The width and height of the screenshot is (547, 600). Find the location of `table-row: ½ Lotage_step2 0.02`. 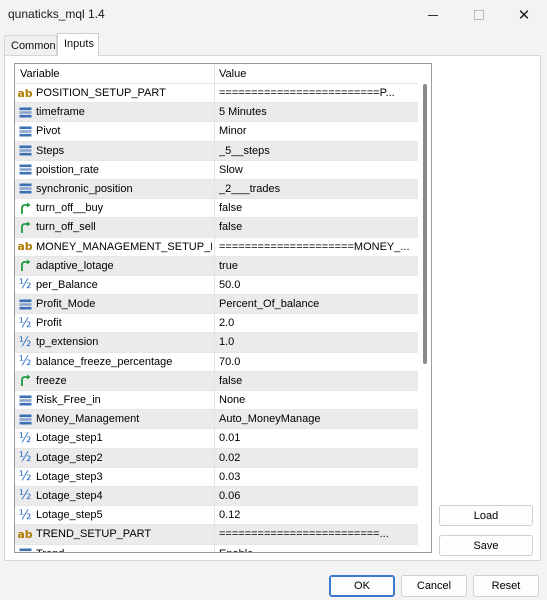

table-row: ½ Lotage_step2 0.02 is located at coordinates (216, 458).